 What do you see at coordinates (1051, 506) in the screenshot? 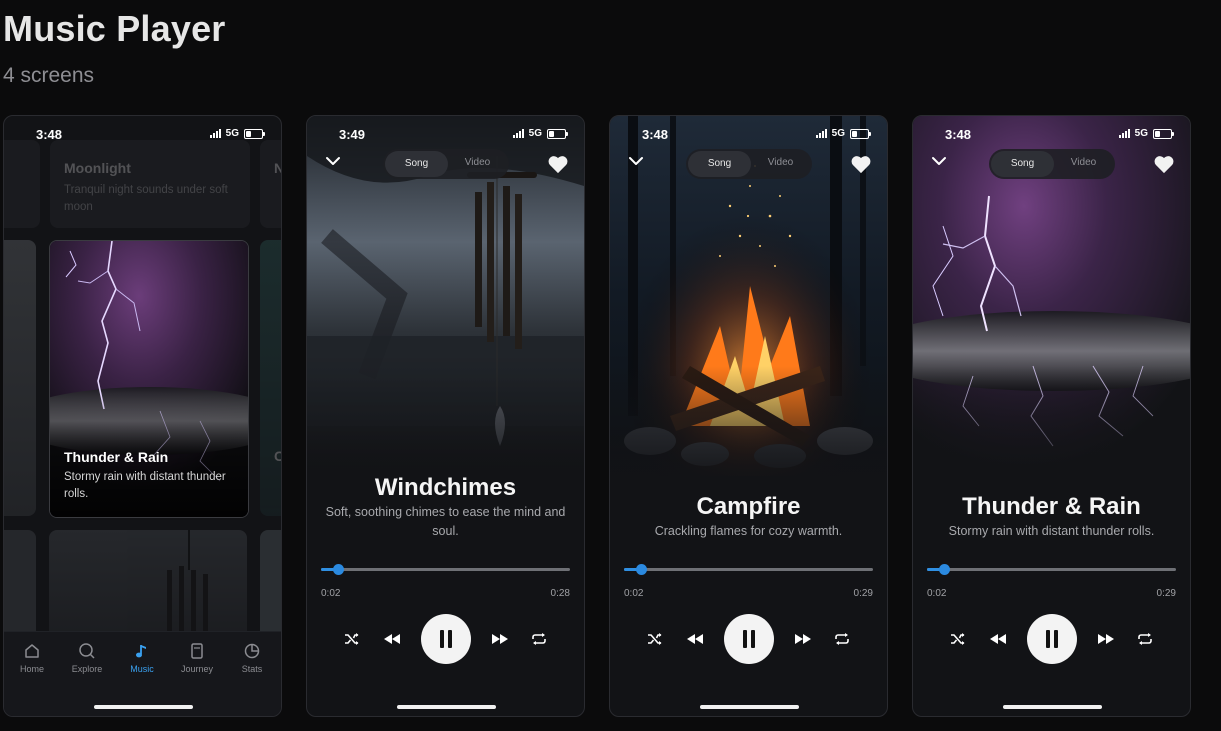
I see `track-title: Thunder & Rain` at bounding box center [1051, 506].